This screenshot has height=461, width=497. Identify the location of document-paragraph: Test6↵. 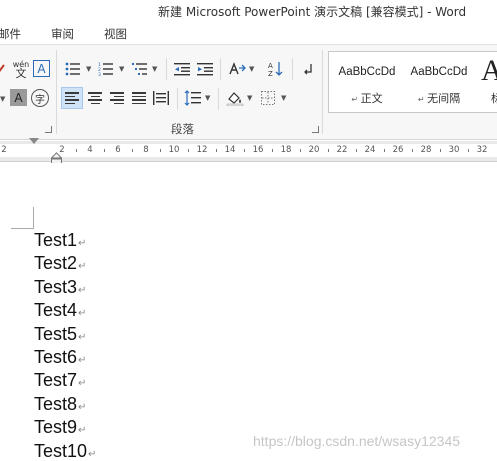
(60, 359).